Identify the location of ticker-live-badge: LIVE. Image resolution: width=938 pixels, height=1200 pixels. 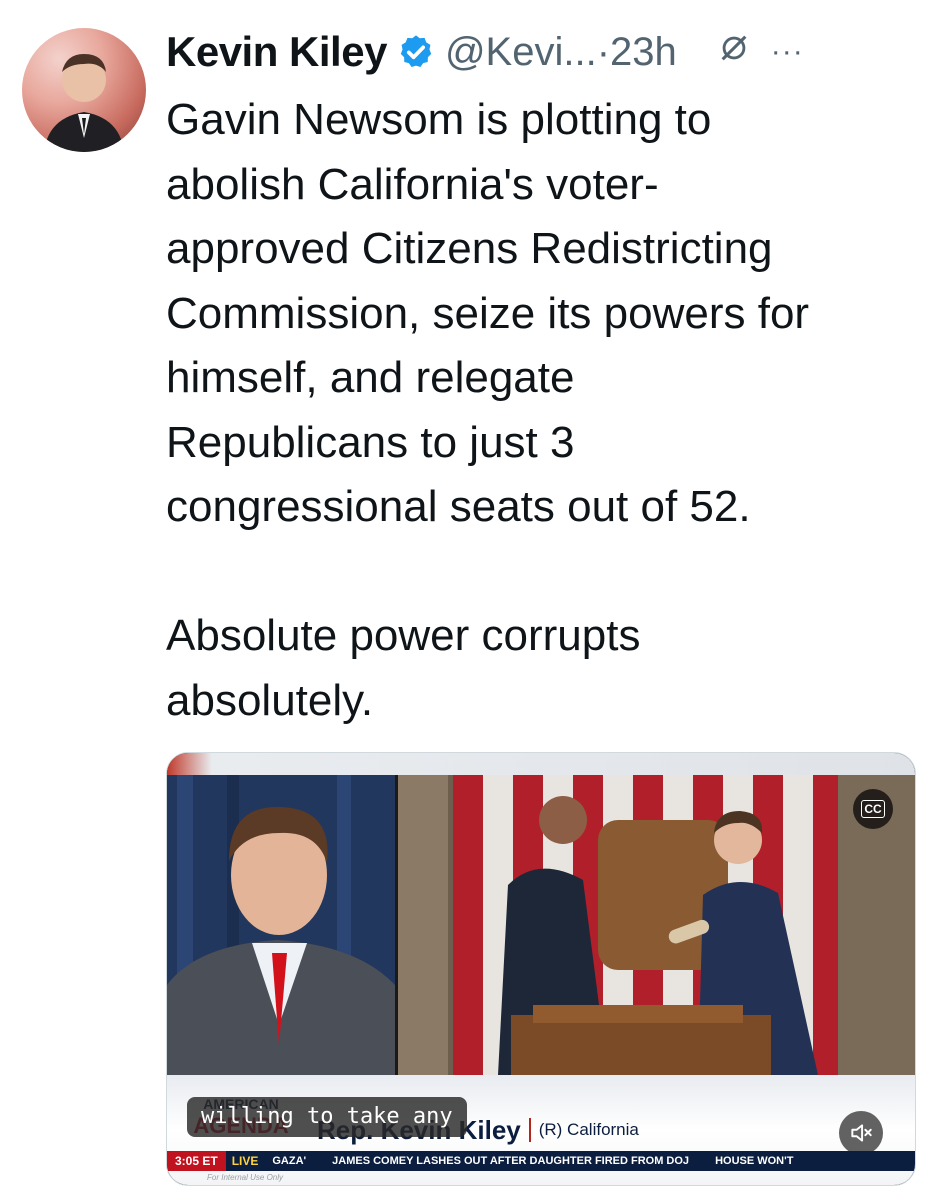
(245, 1161).